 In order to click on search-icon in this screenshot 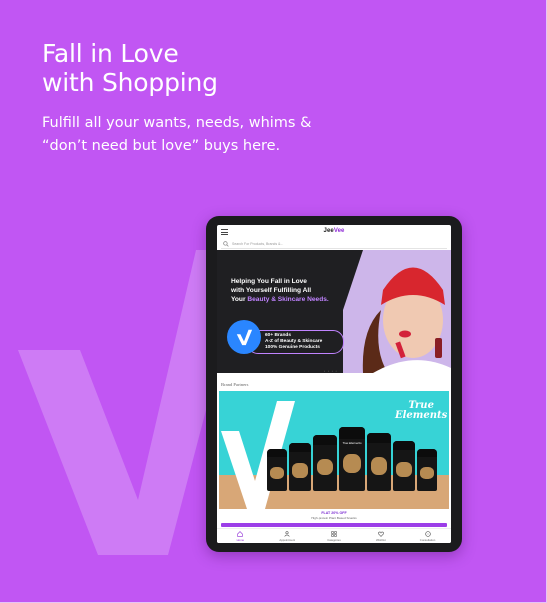, I will do `click(226, 243)`.